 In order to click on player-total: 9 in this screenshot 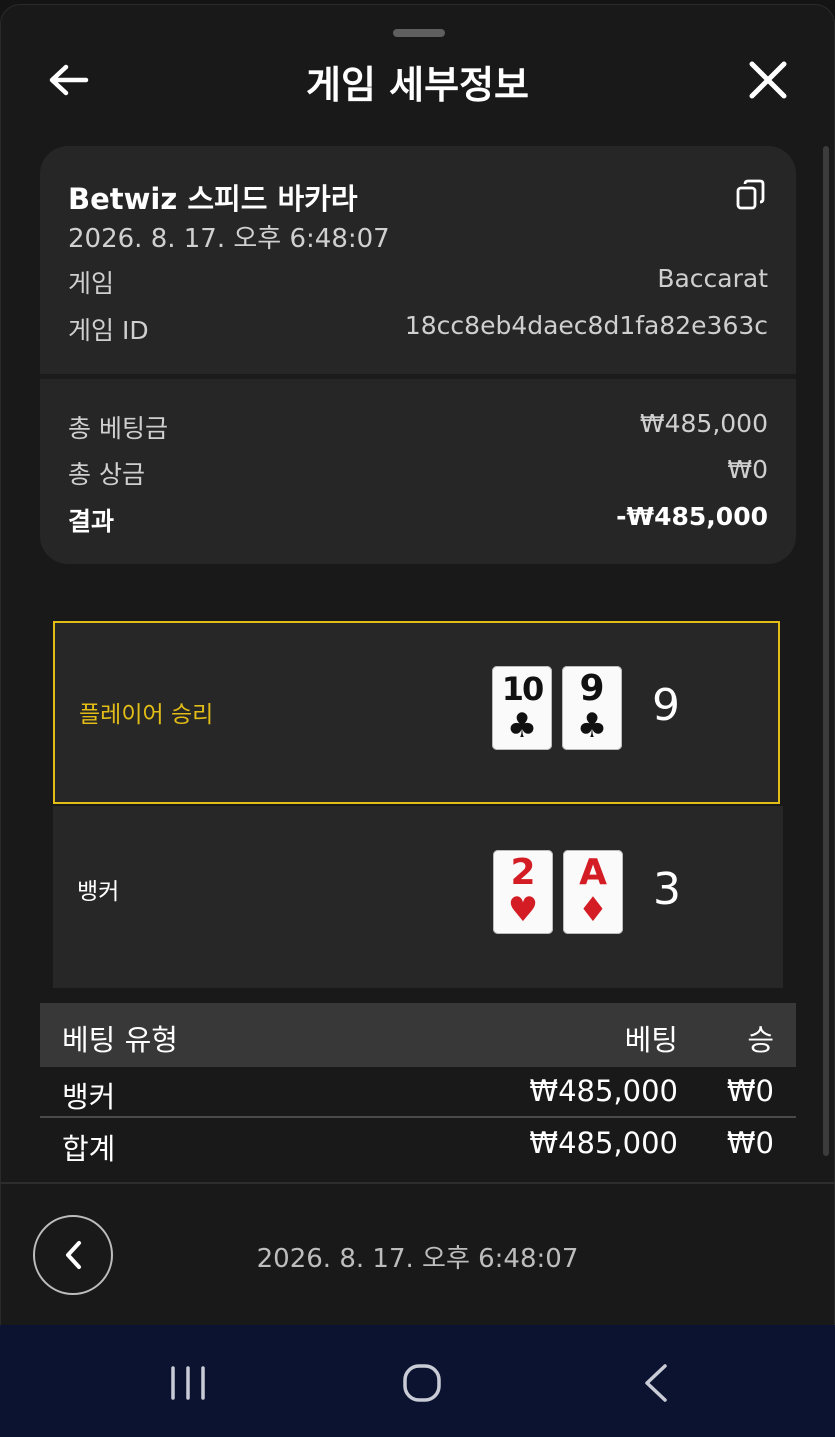, I will do `click(666, 705)`.